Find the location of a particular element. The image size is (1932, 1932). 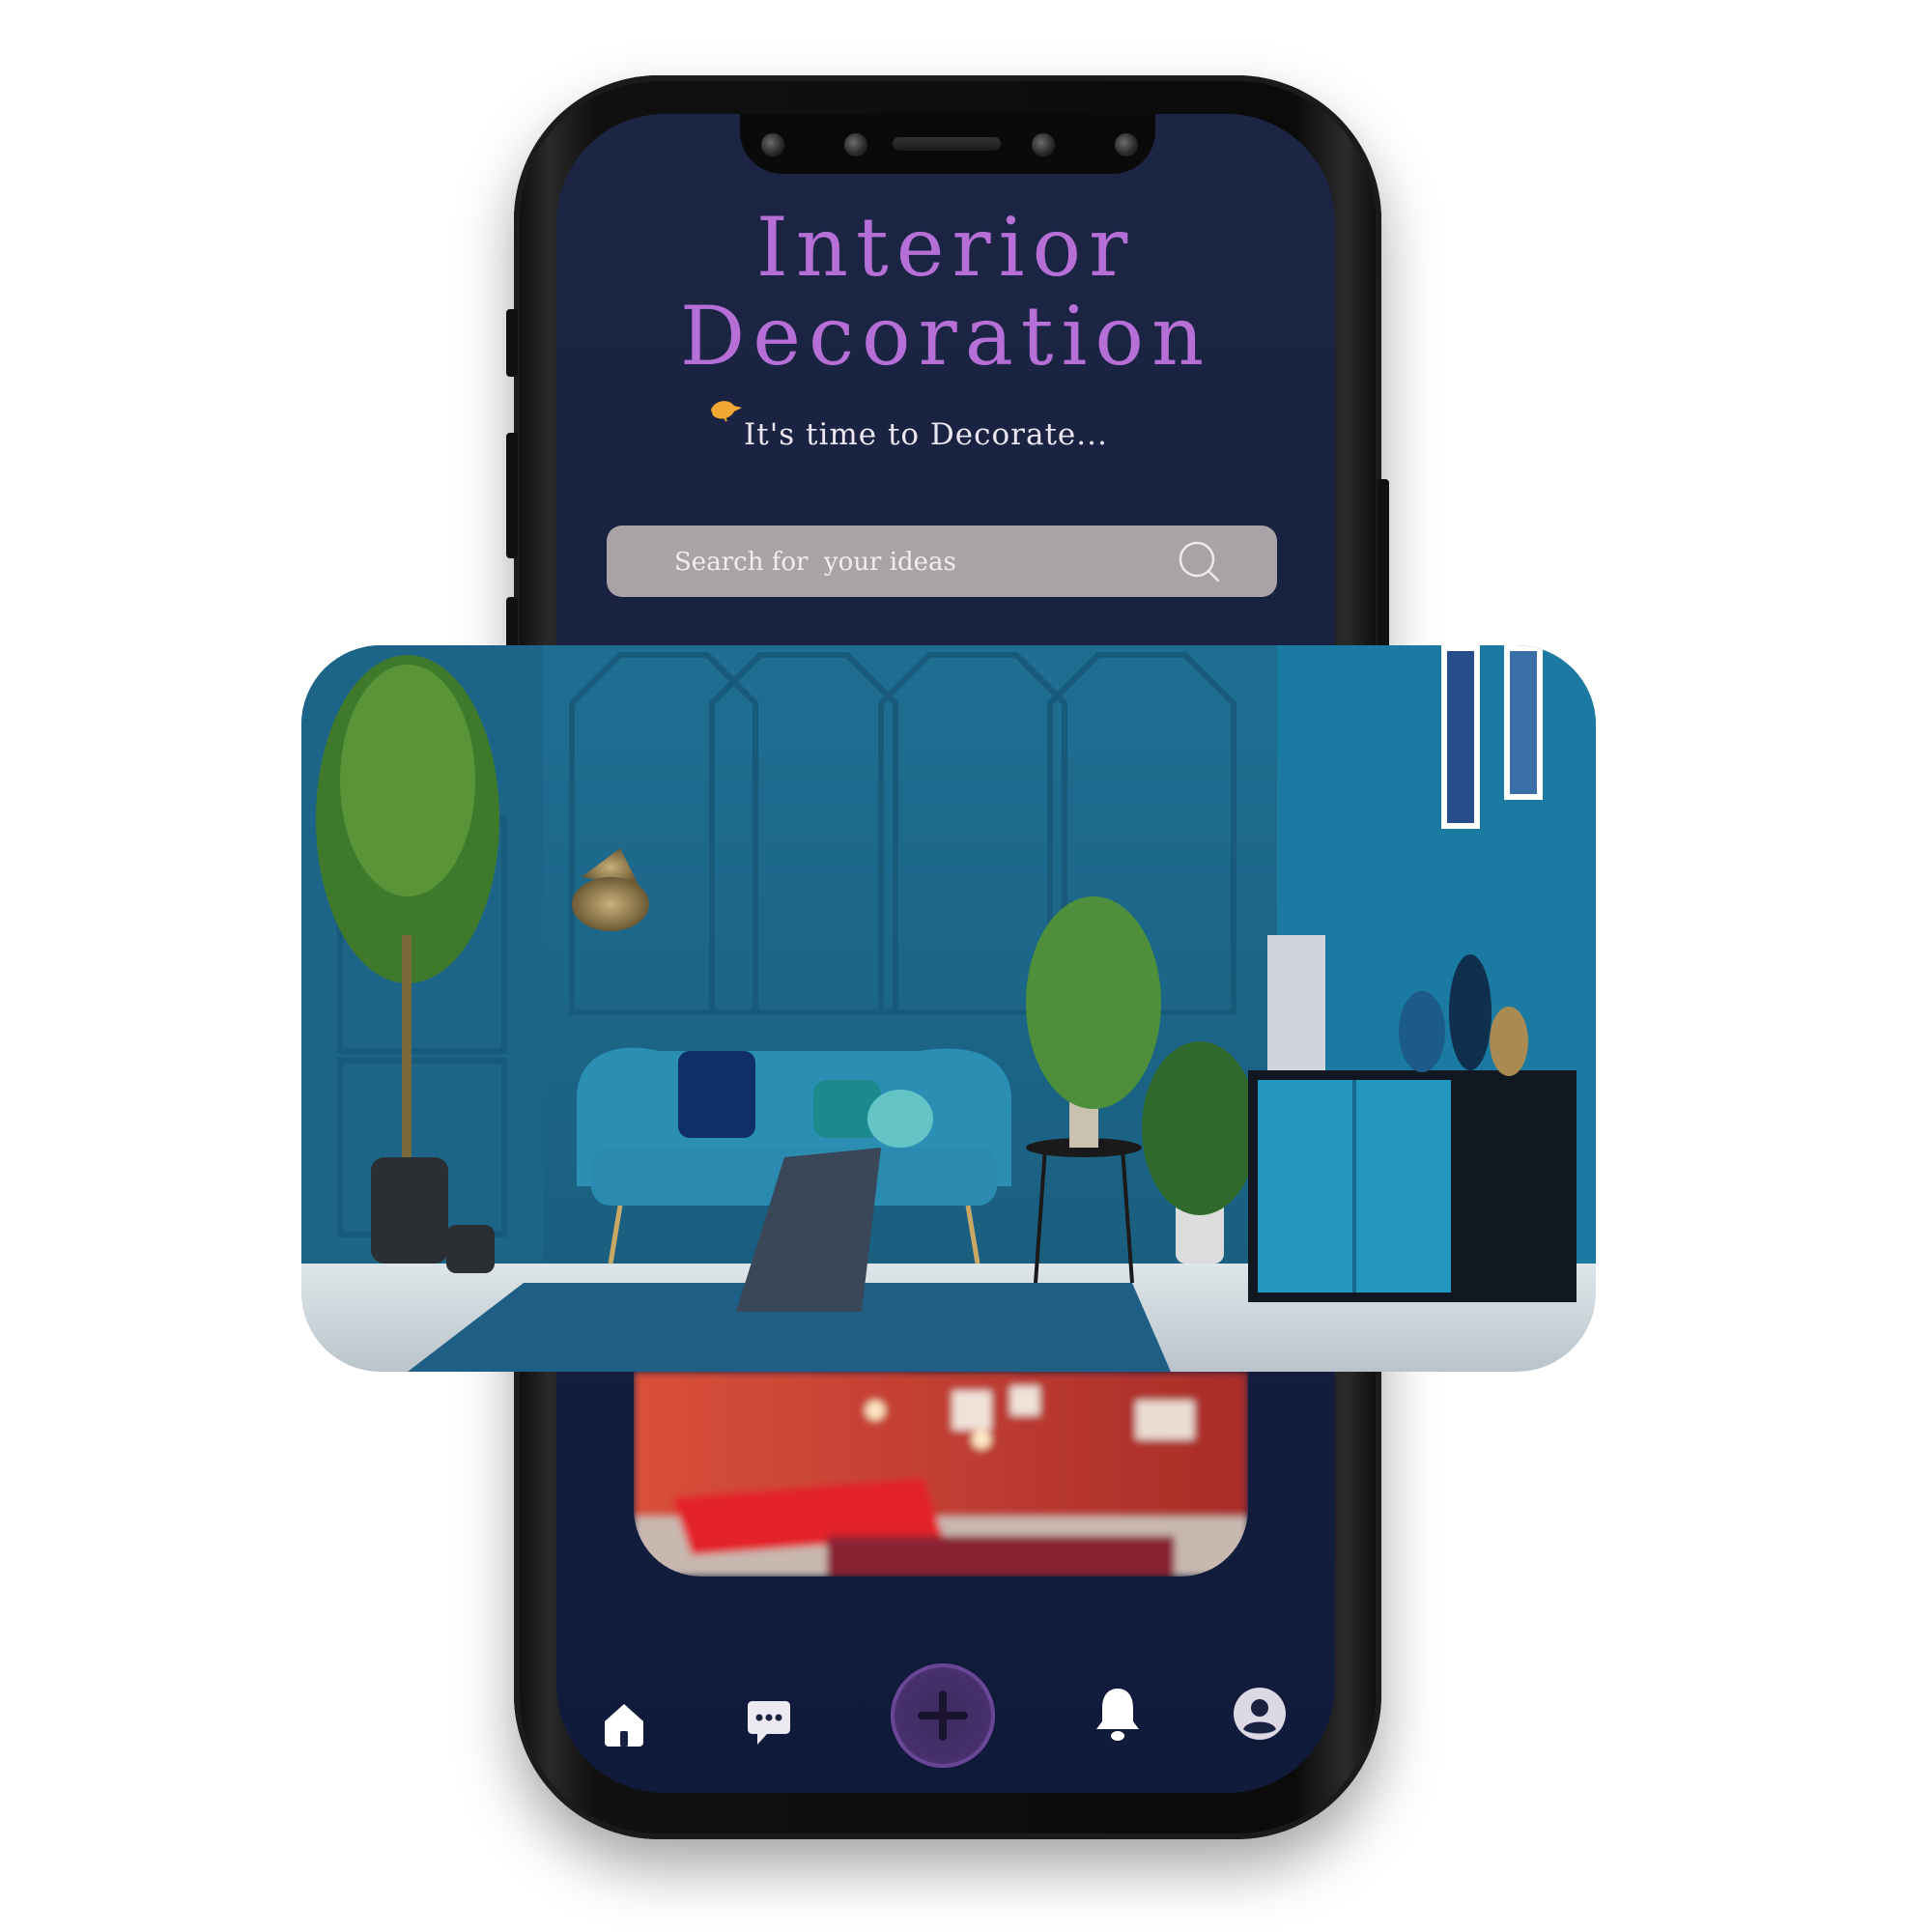

search-icon is located at coordinates (1200, 562).